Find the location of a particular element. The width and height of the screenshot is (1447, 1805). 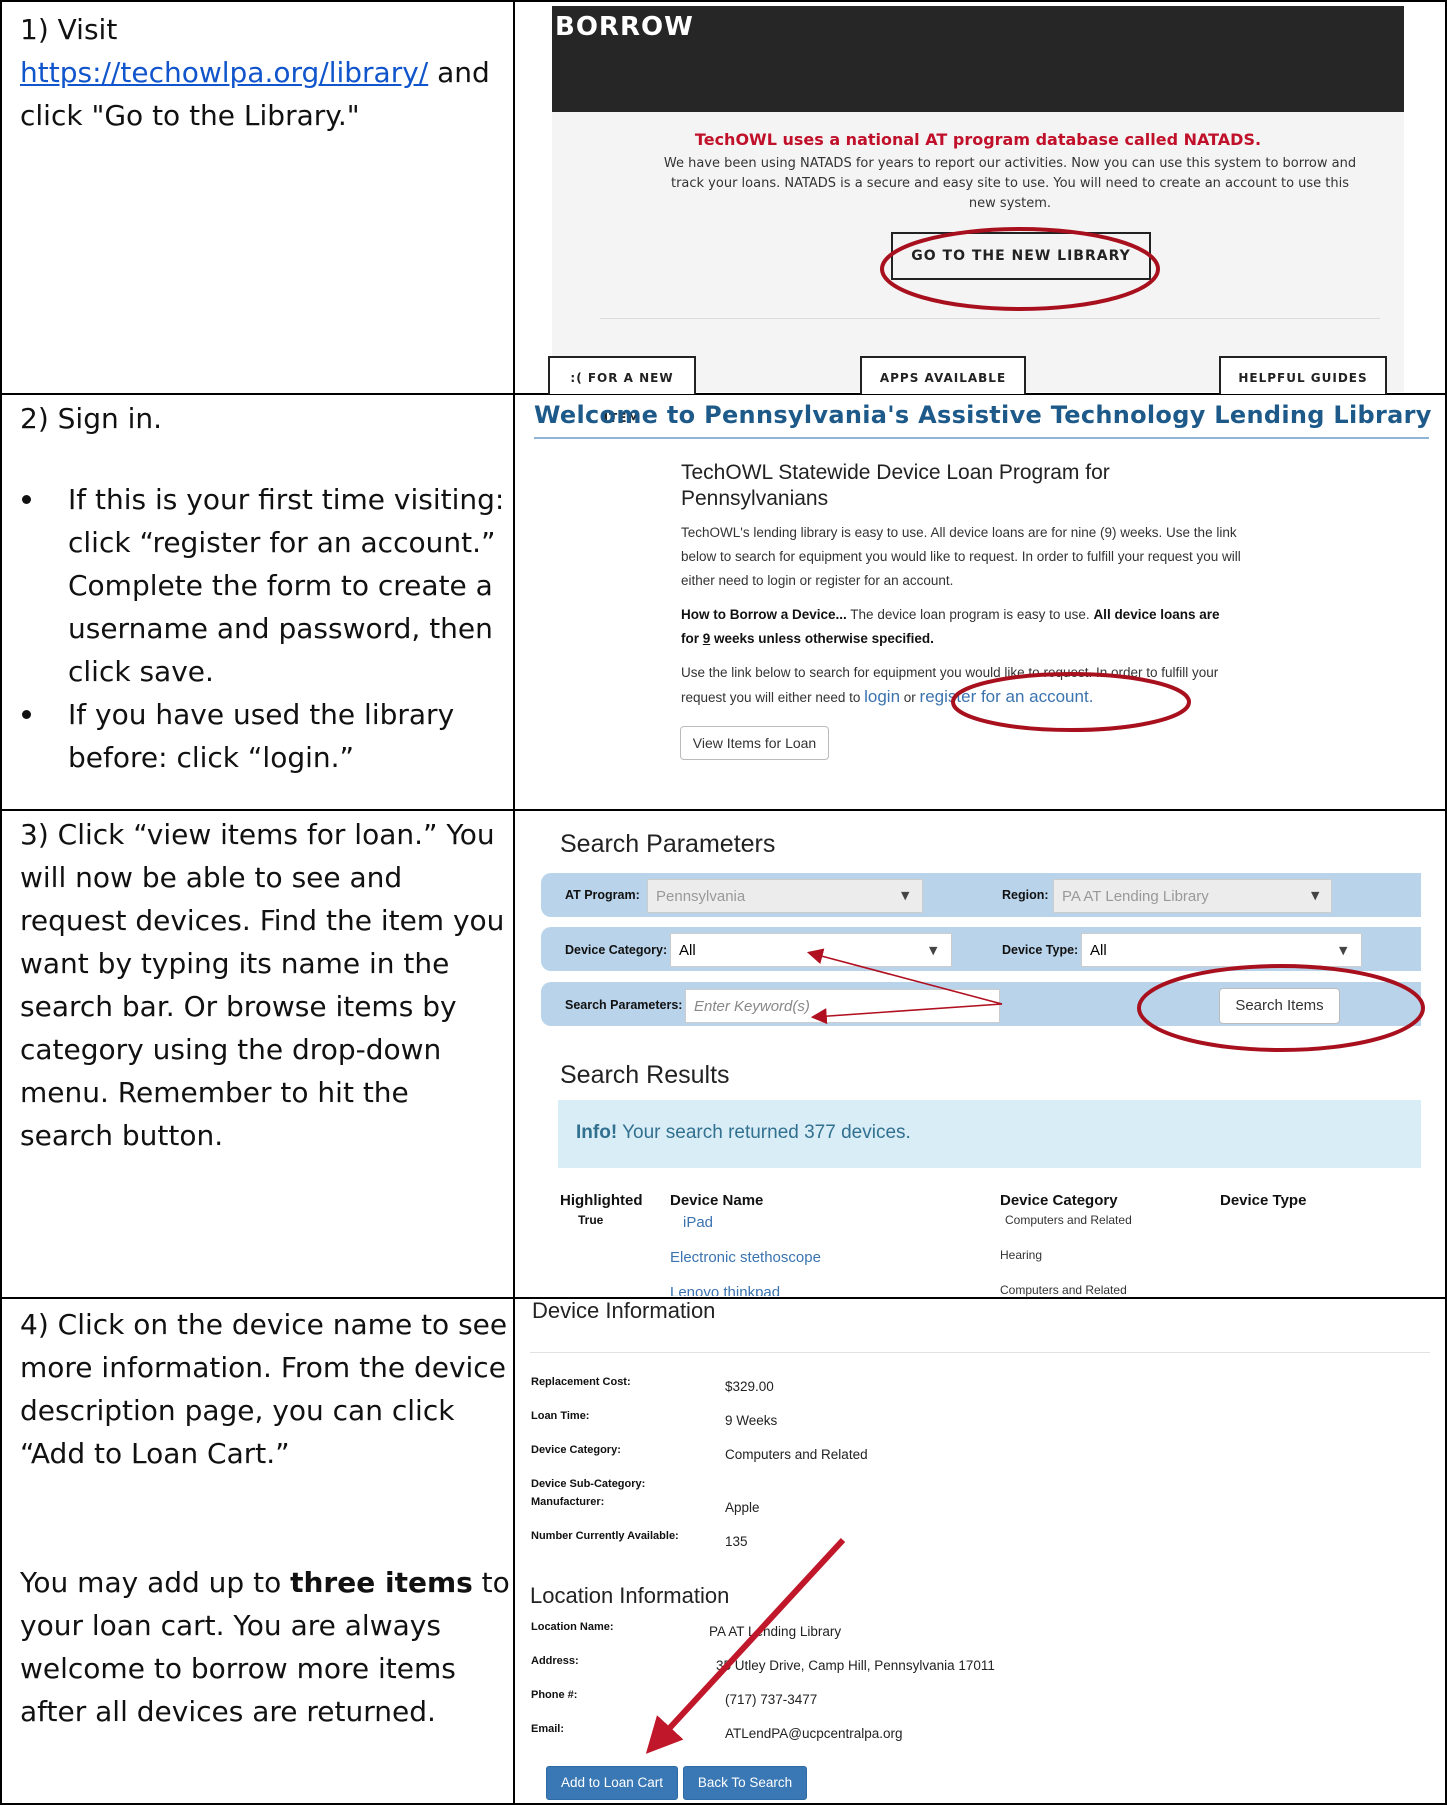

loan-time-value: 9 Weeks is located at coordinates (751, 1420).